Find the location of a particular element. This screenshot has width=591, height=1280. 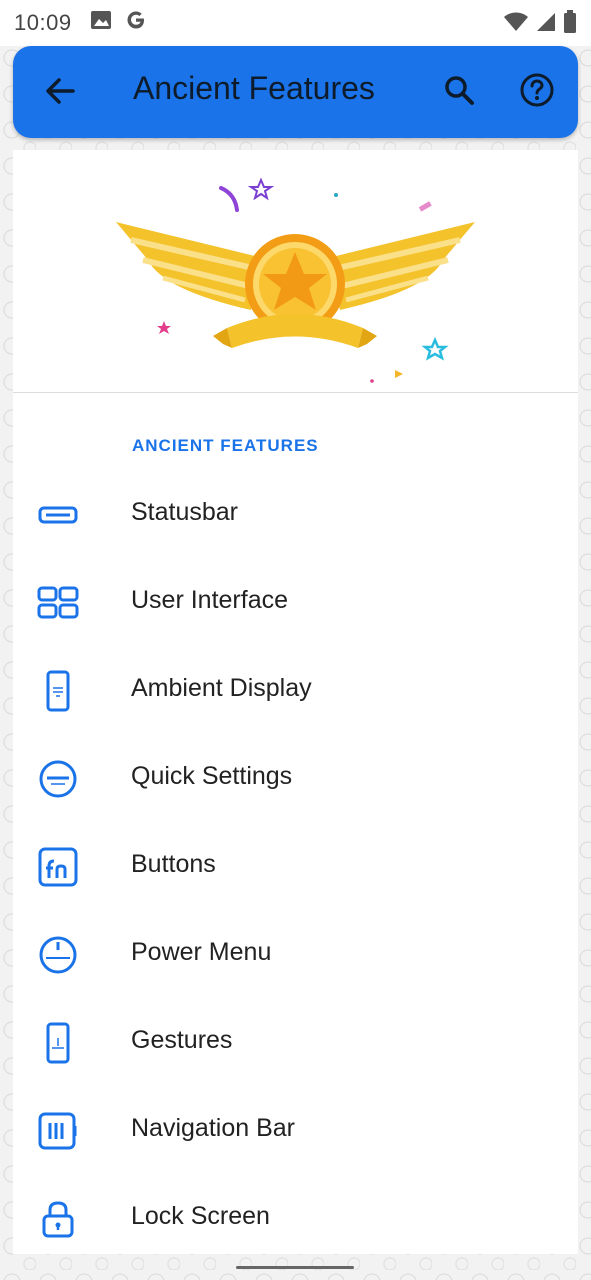

list-item-statusbar: Statusbar is located at coordinates (295, 514).